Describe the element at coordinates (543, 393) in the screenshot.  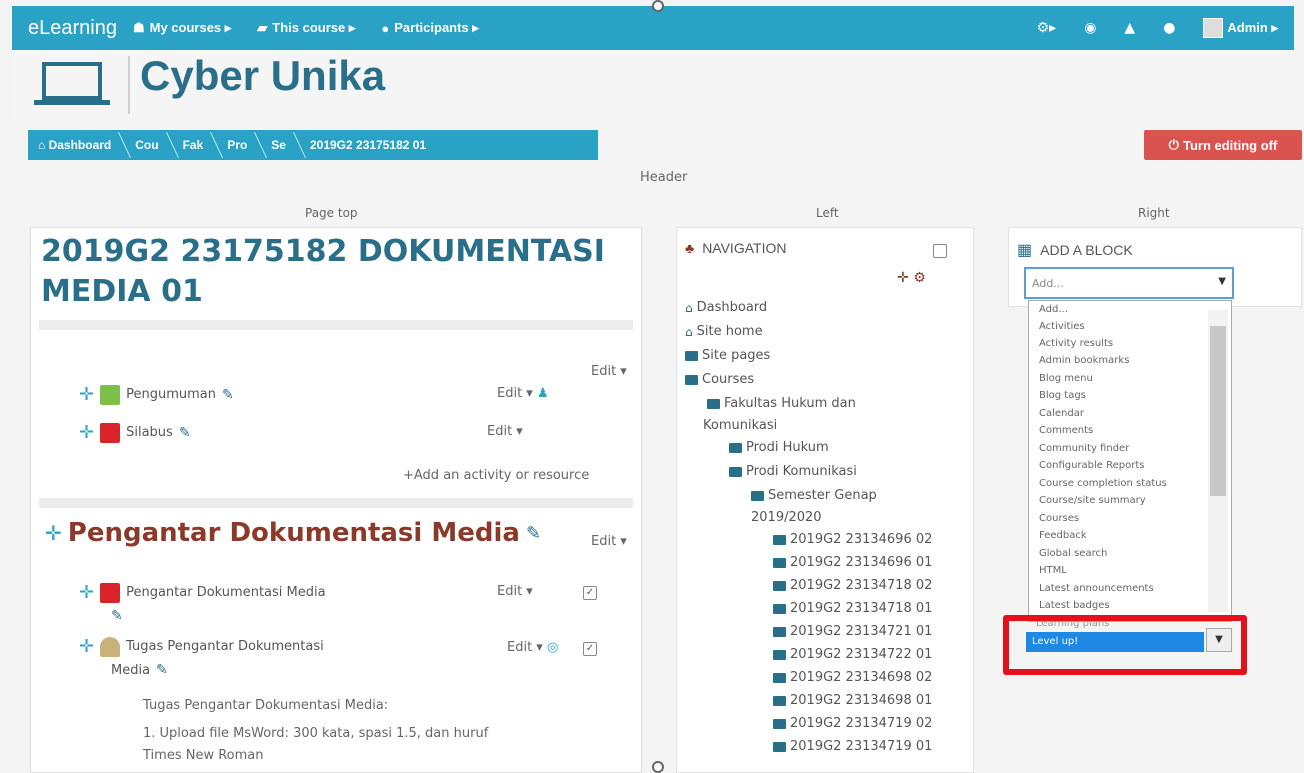
I see `assign-roles-icon: ♟` at that location.